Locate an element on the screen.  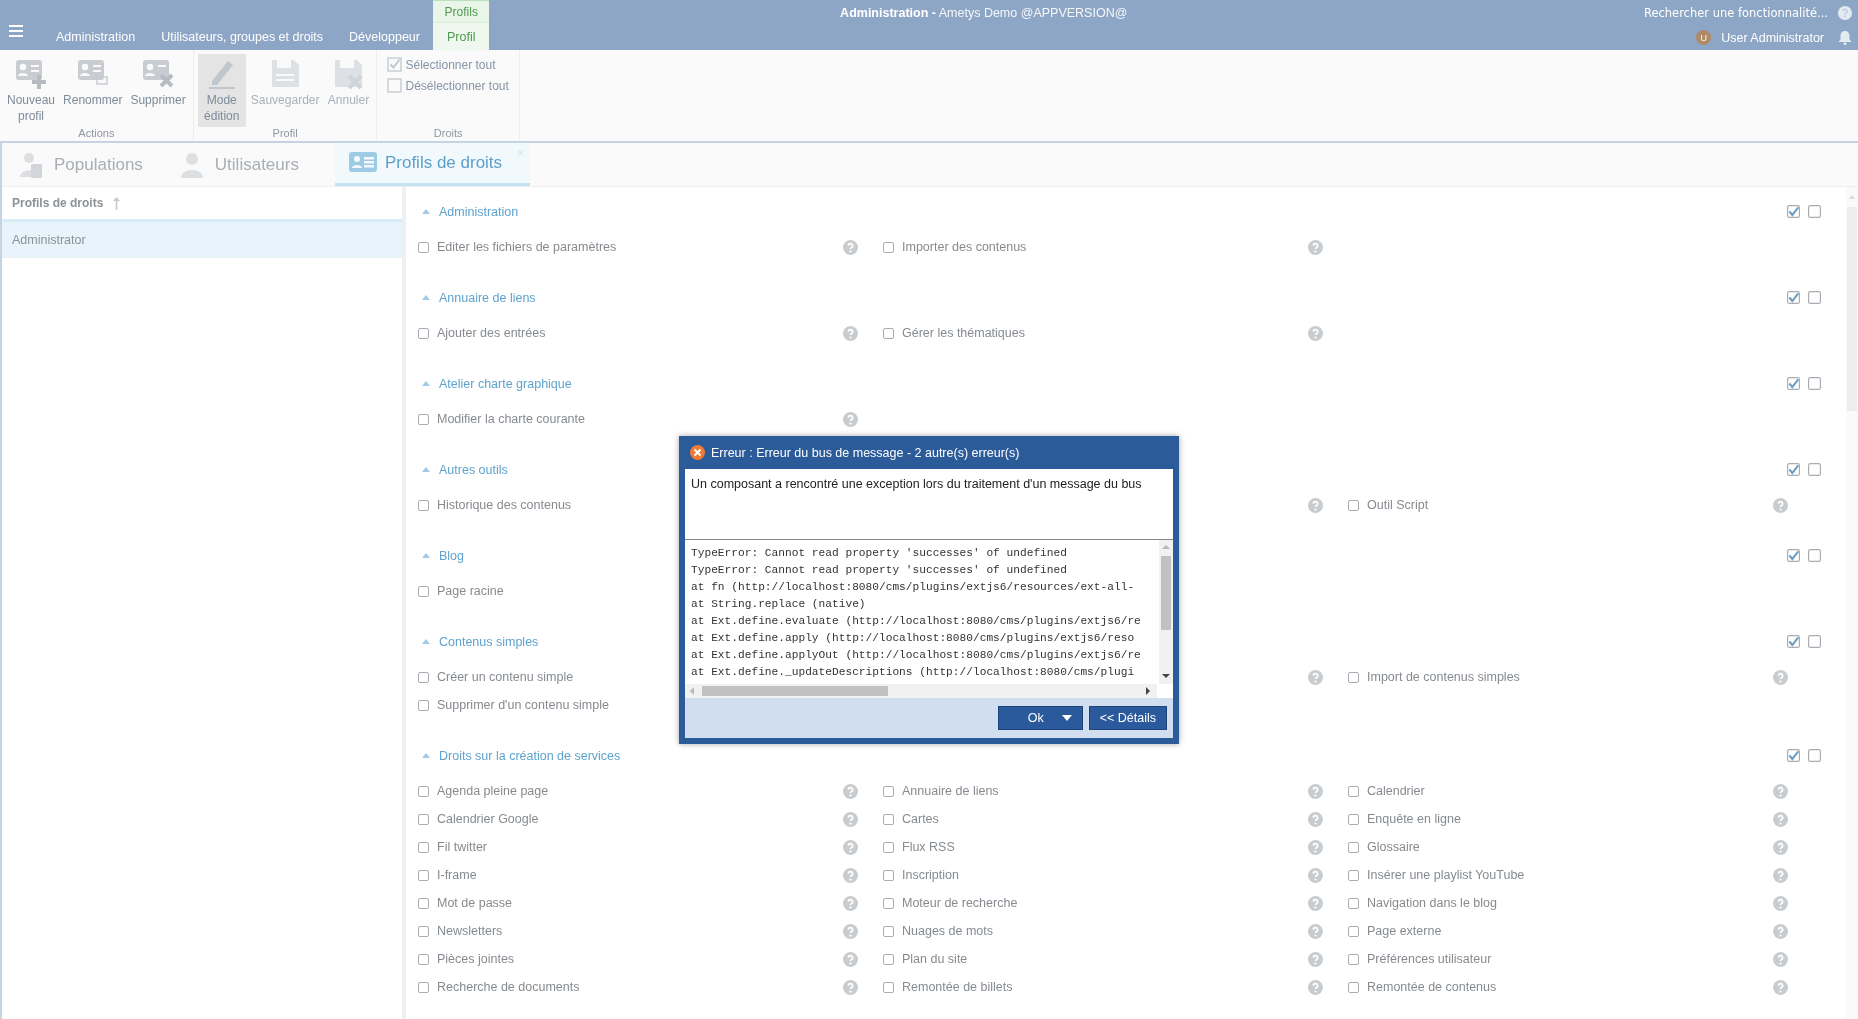
ok-button: Ok is located at coordinates (1040, 718).